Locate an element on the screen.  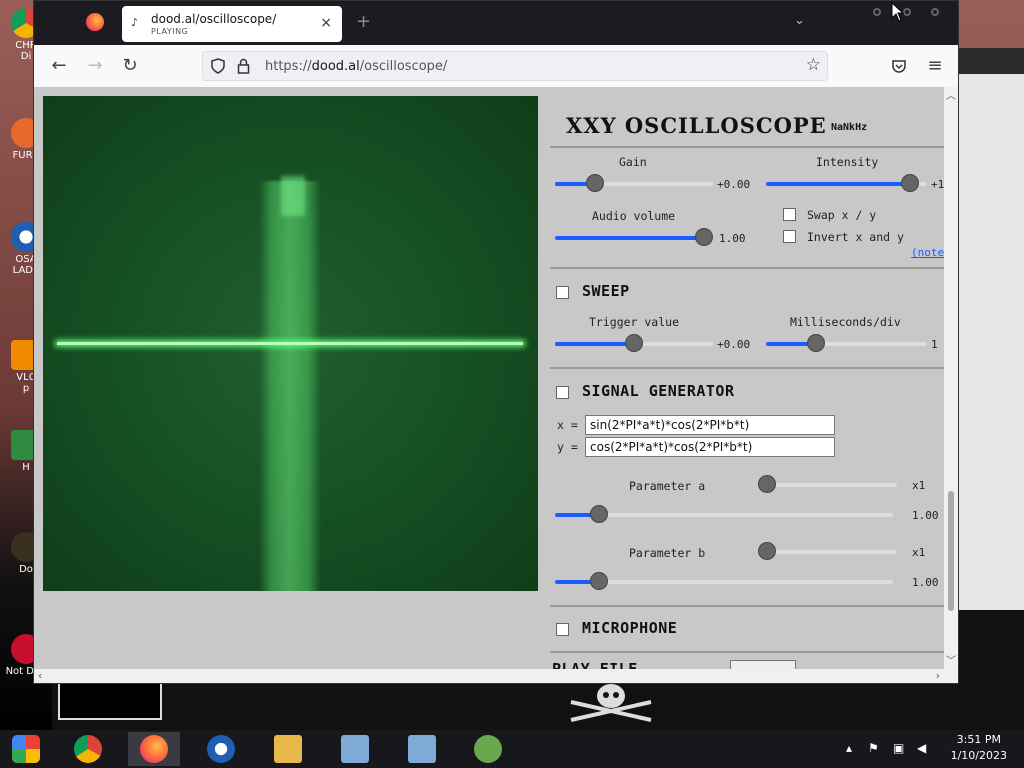
trigger-label: Trigger value is located at coordinates (634, 322).